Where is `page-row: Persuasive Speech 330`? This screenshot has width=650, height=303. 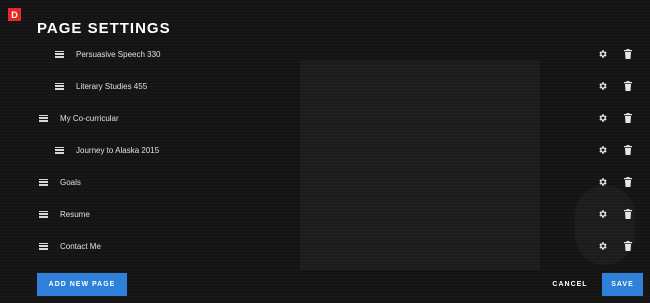
page-row: Persuasive Speech 330 is located at coordinates (325, 54).